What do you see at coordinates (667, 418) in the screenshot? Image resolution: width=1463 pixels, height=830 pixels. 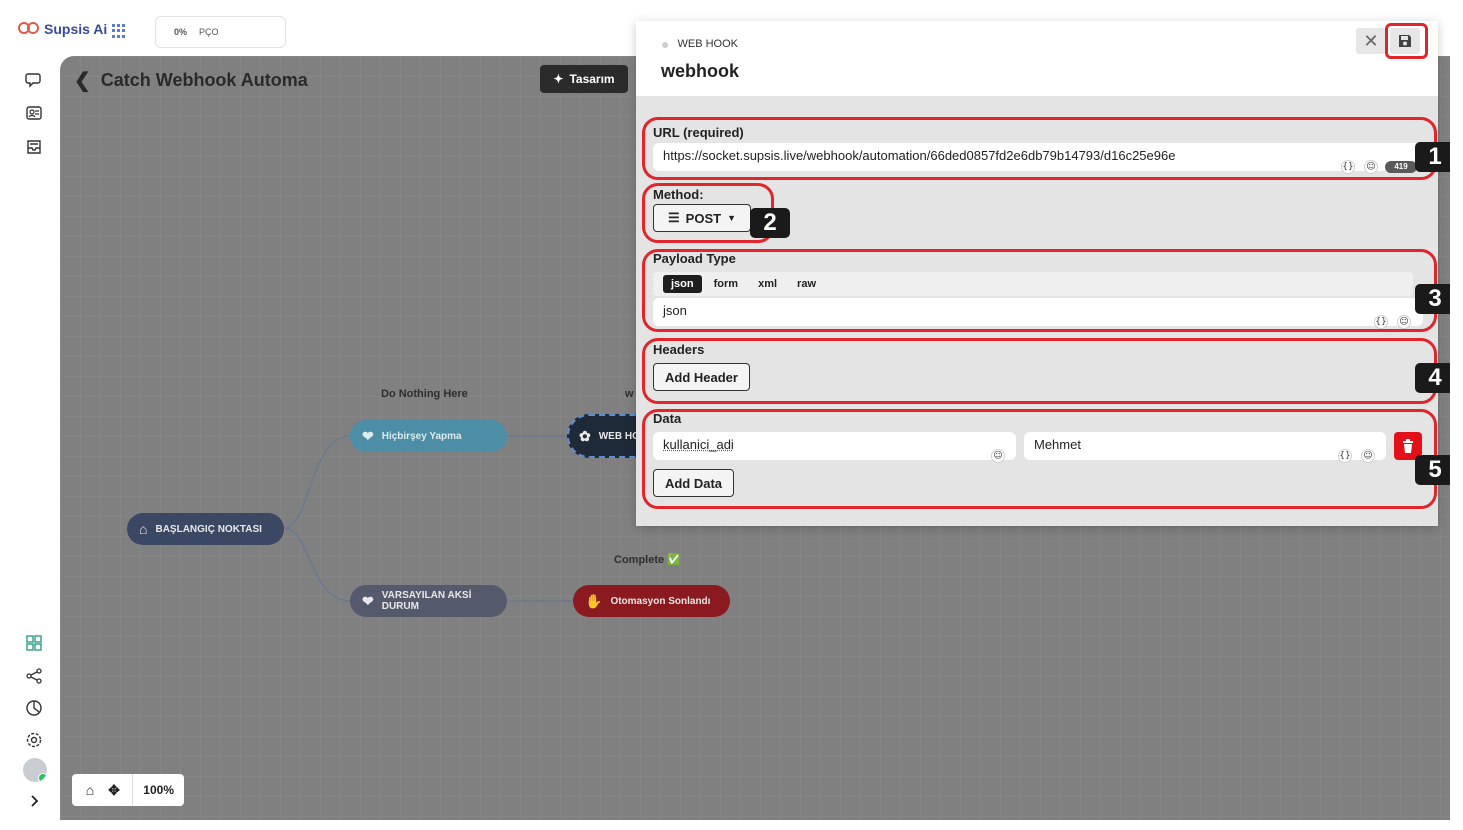 I see `data-title: Data` at bounding box center [667, 418].